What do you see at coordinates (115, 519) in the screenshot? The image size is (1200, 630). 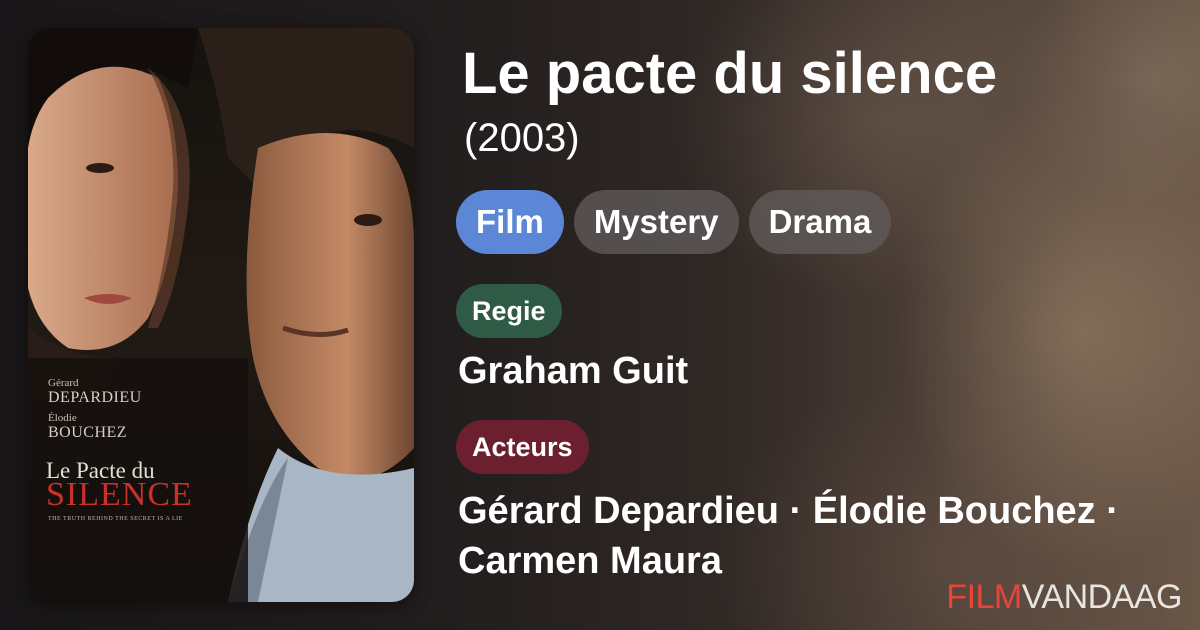 I see `poster-tagline: THE TRUTH BEHIND THE SECRET IS A LIE` at bounding box center [115, 519].